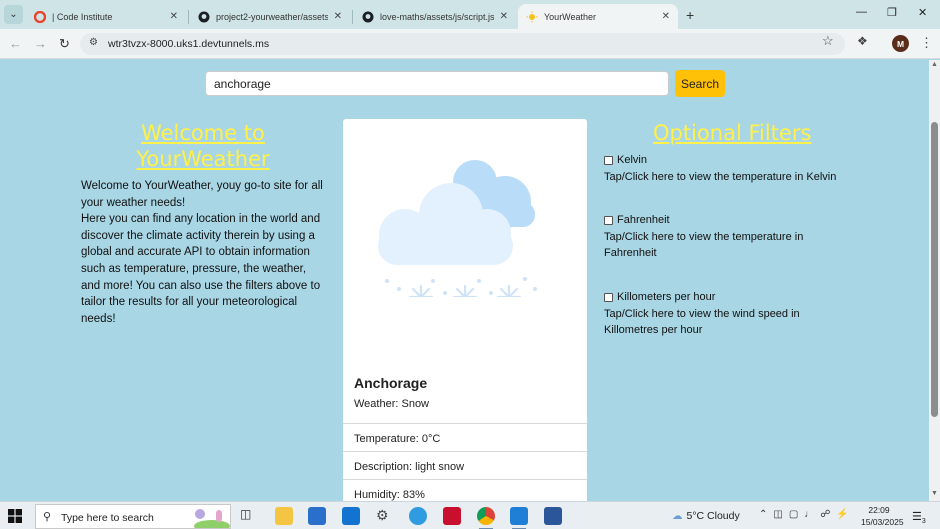  I want to click on tab-love-maths-github: love-maths/assets/js/script.js at ✕, so click(435, 16).